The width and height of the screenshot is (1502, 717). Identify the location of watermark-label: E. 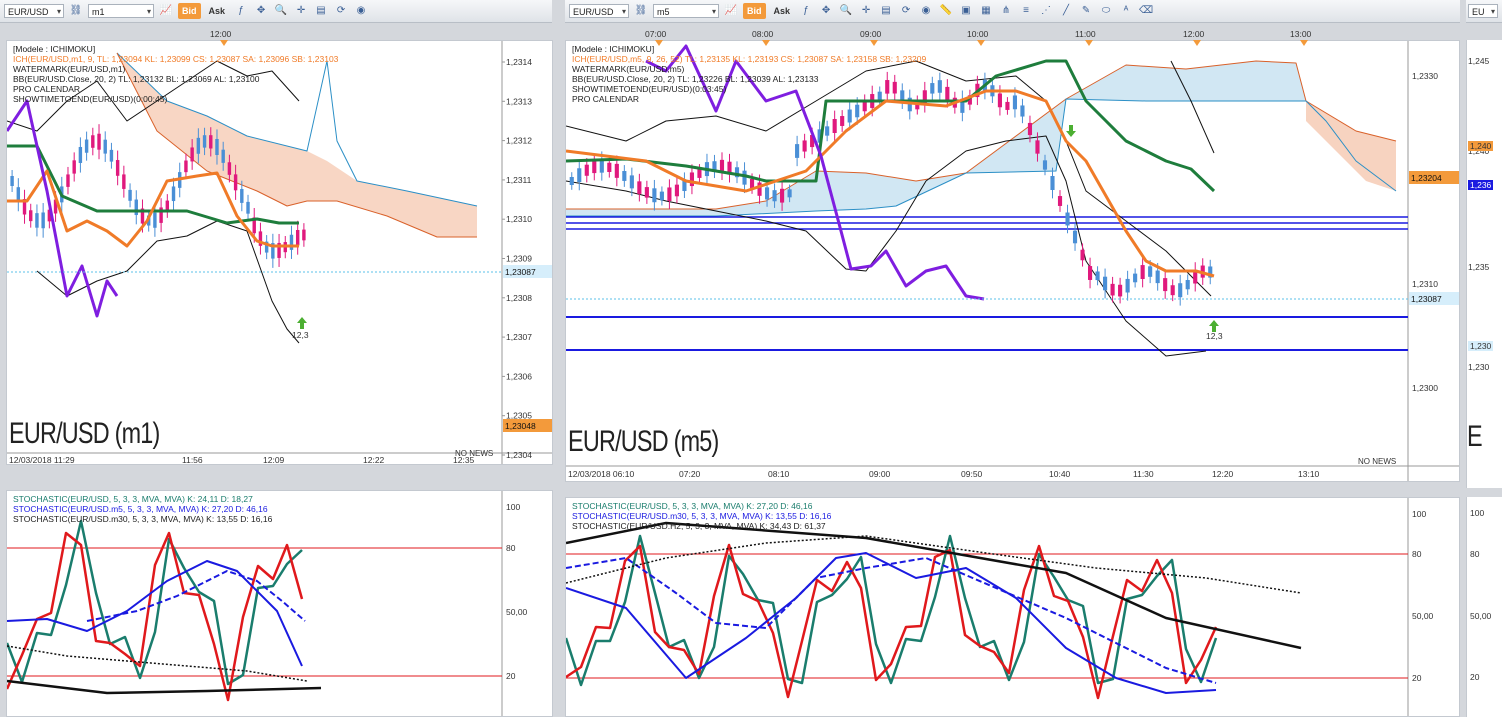
(1475, 436).